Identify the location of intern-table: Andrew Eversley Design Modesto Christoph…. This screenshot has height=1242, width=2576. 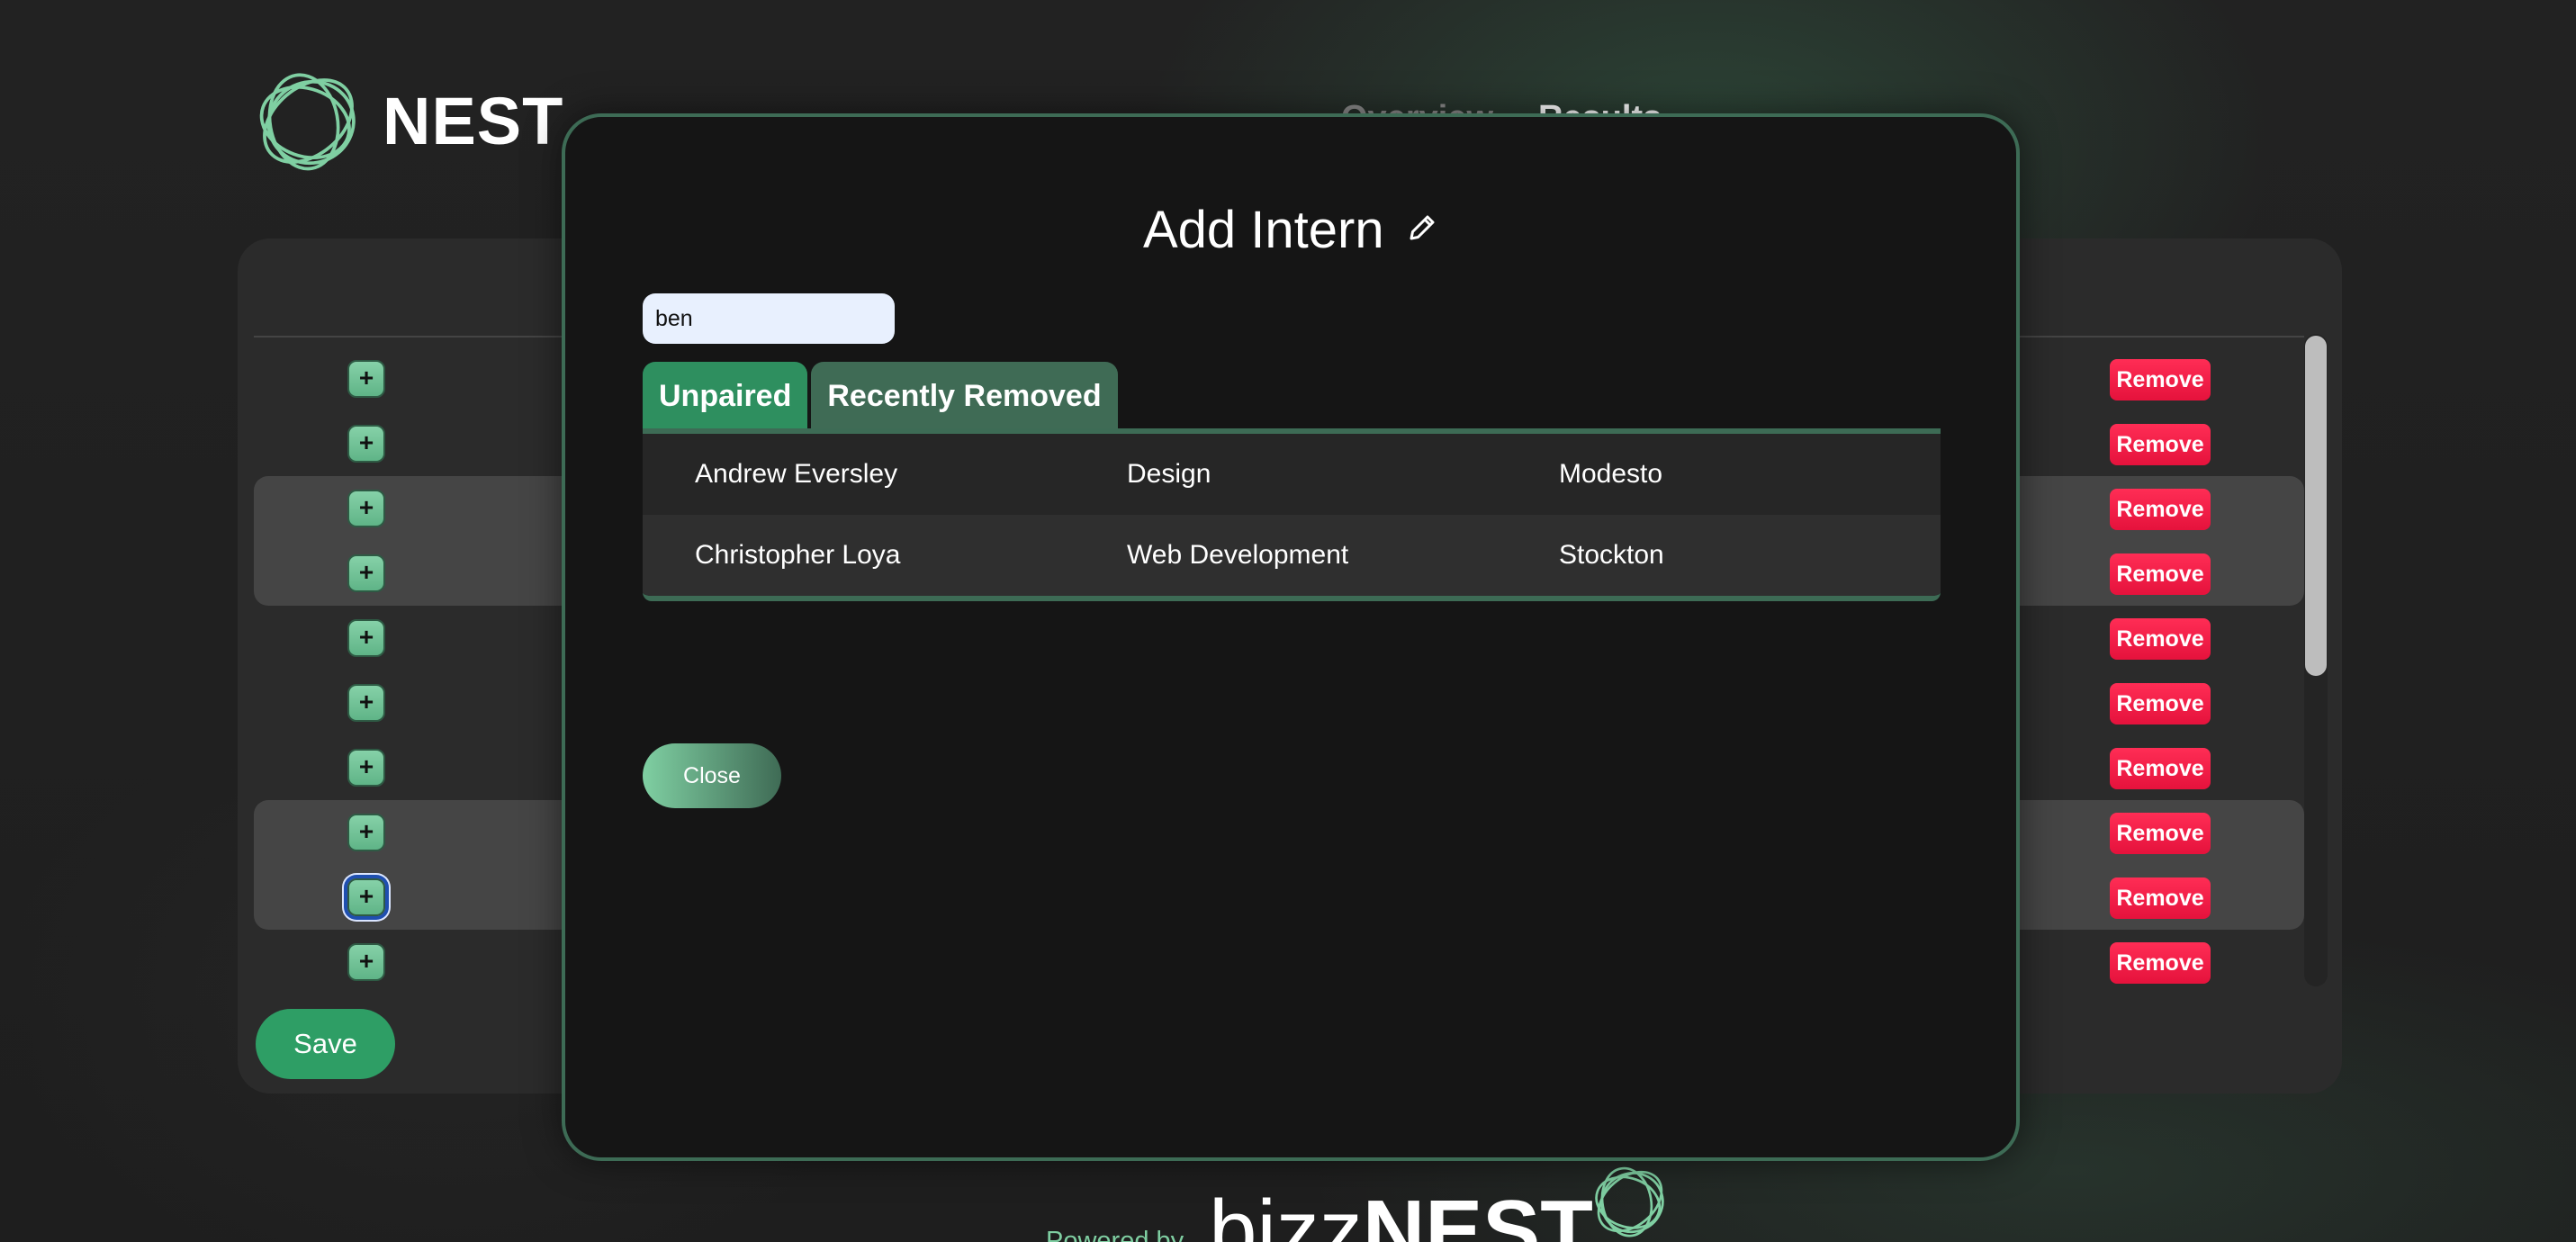
(1292, 515).